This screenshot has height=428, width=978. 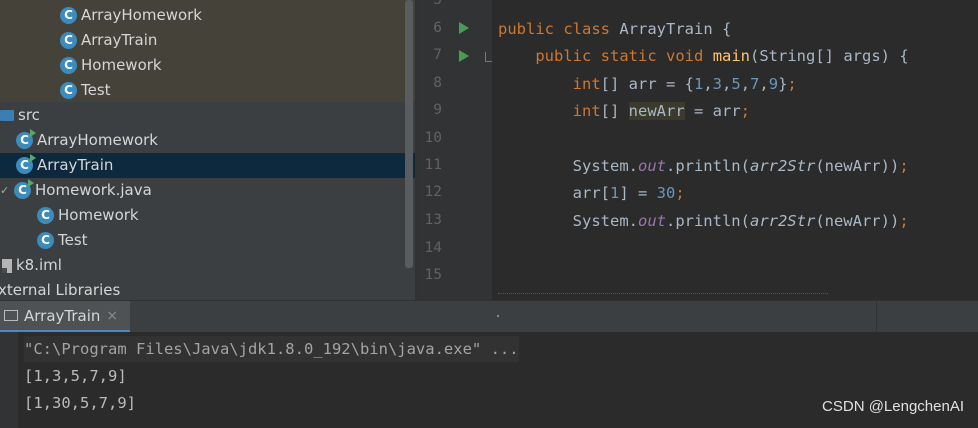 I want to click on tree-item-homework-java: ✓ C Homework.java, so click(x=76, y=190).